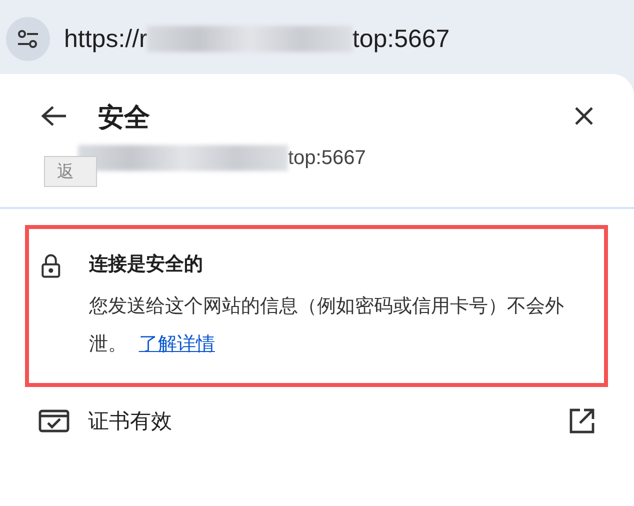 Image resolution: width=634 pixels, height=506 pixels. I want to click on tune-icon, so click(28, 39).